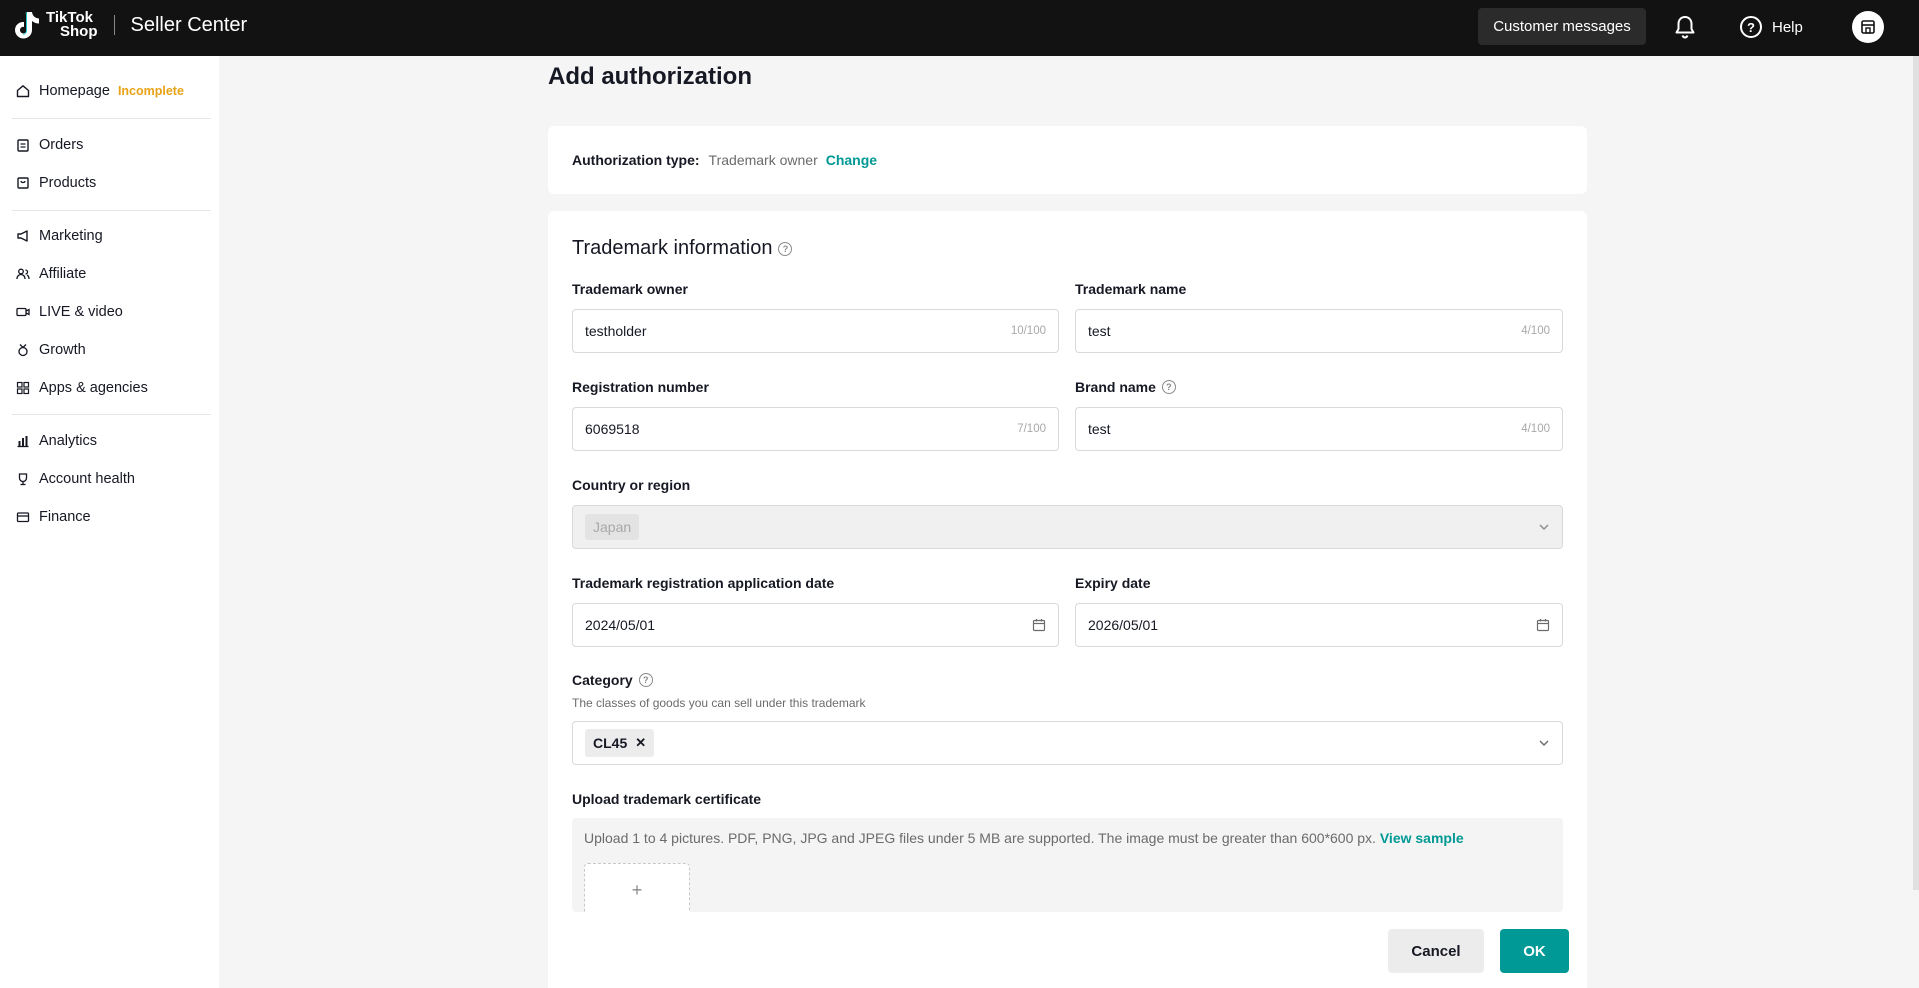 The height and width of the screenshot is (988, 1919). I want to click on store-icon, so click(1868, 27).